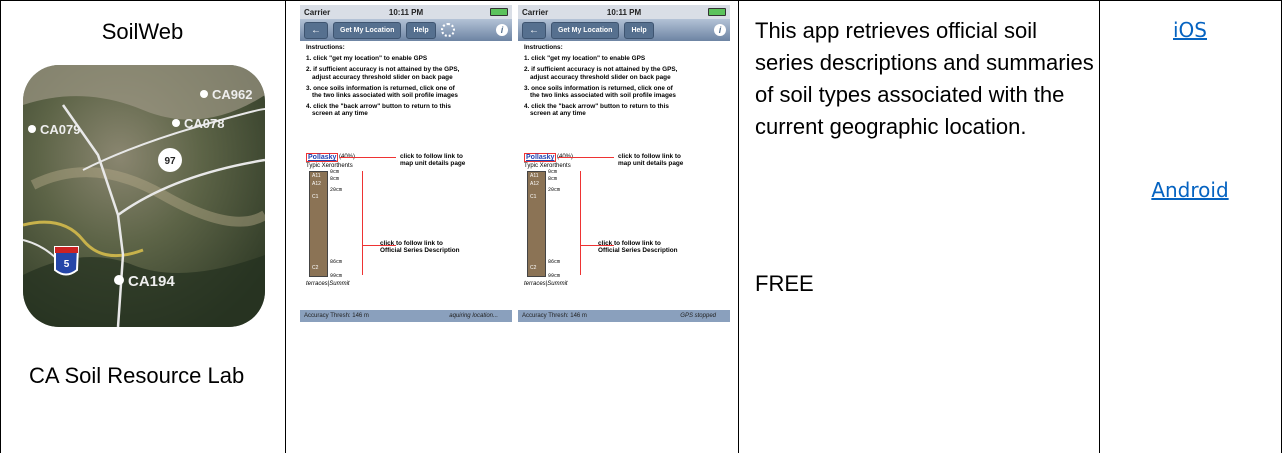 This screenshot has width=1282, height=453. Describe the element at coordinates (142, 31) in the screenshot. I see `app-name: SoilWeb` at that location.